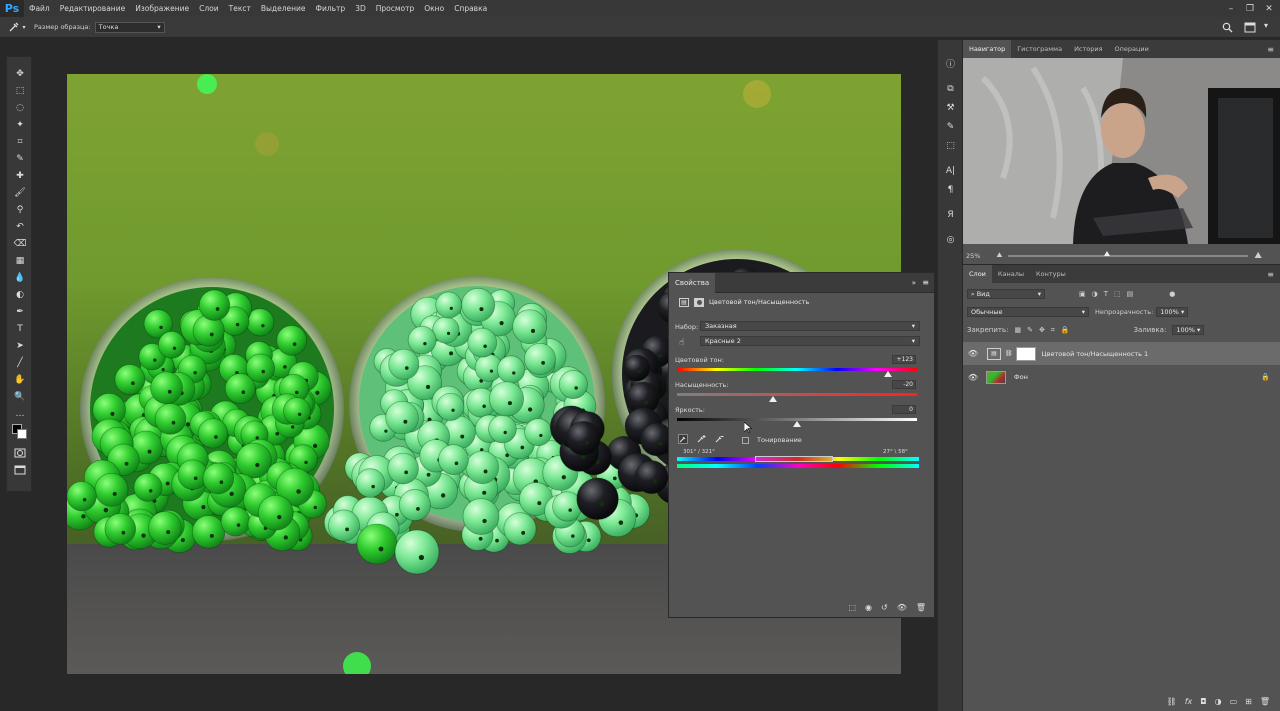  I want to click on properties-tab: Свойства, so click(692, 282).